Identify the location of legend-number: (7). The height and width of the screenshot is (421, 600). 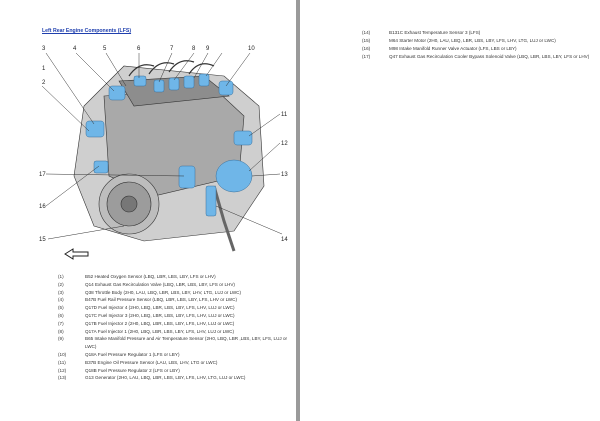
(61, 323).